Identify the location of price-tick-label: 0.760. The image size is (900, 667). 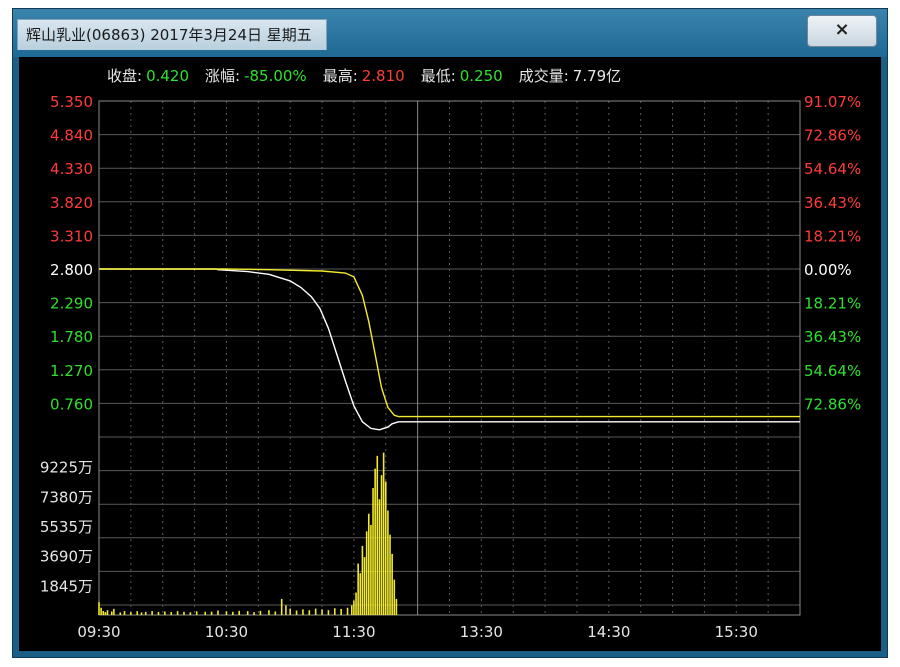
(71, 404).